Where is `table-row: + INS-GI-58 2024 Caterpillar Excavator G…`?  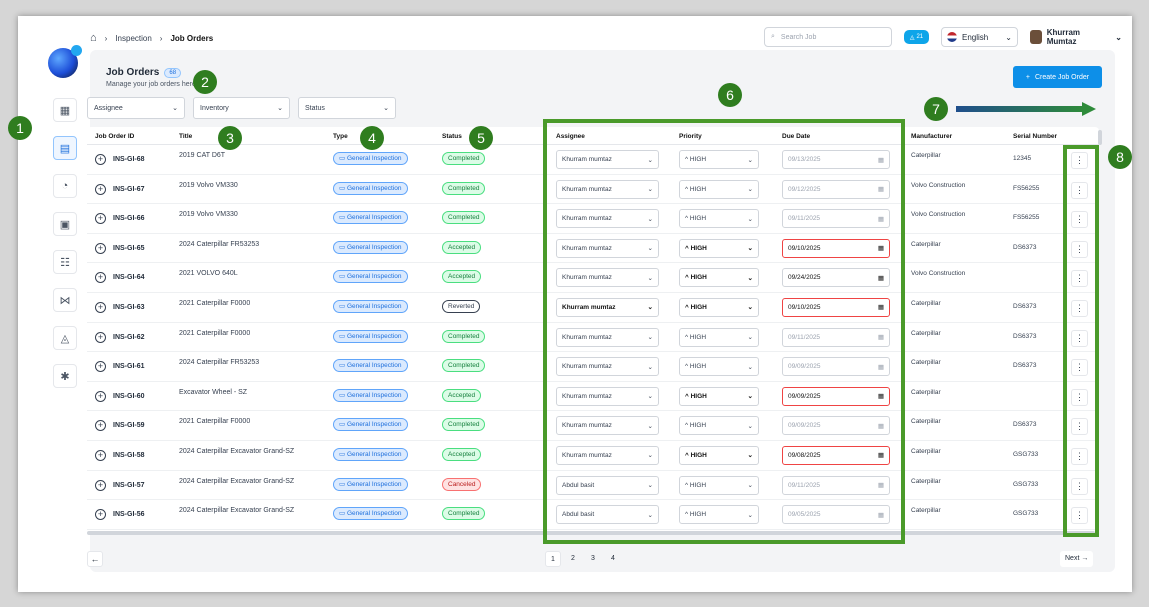
table-row: + INS-GI-58 2024 Caterpillar Excavator G… is located at coordinates (593, 456).